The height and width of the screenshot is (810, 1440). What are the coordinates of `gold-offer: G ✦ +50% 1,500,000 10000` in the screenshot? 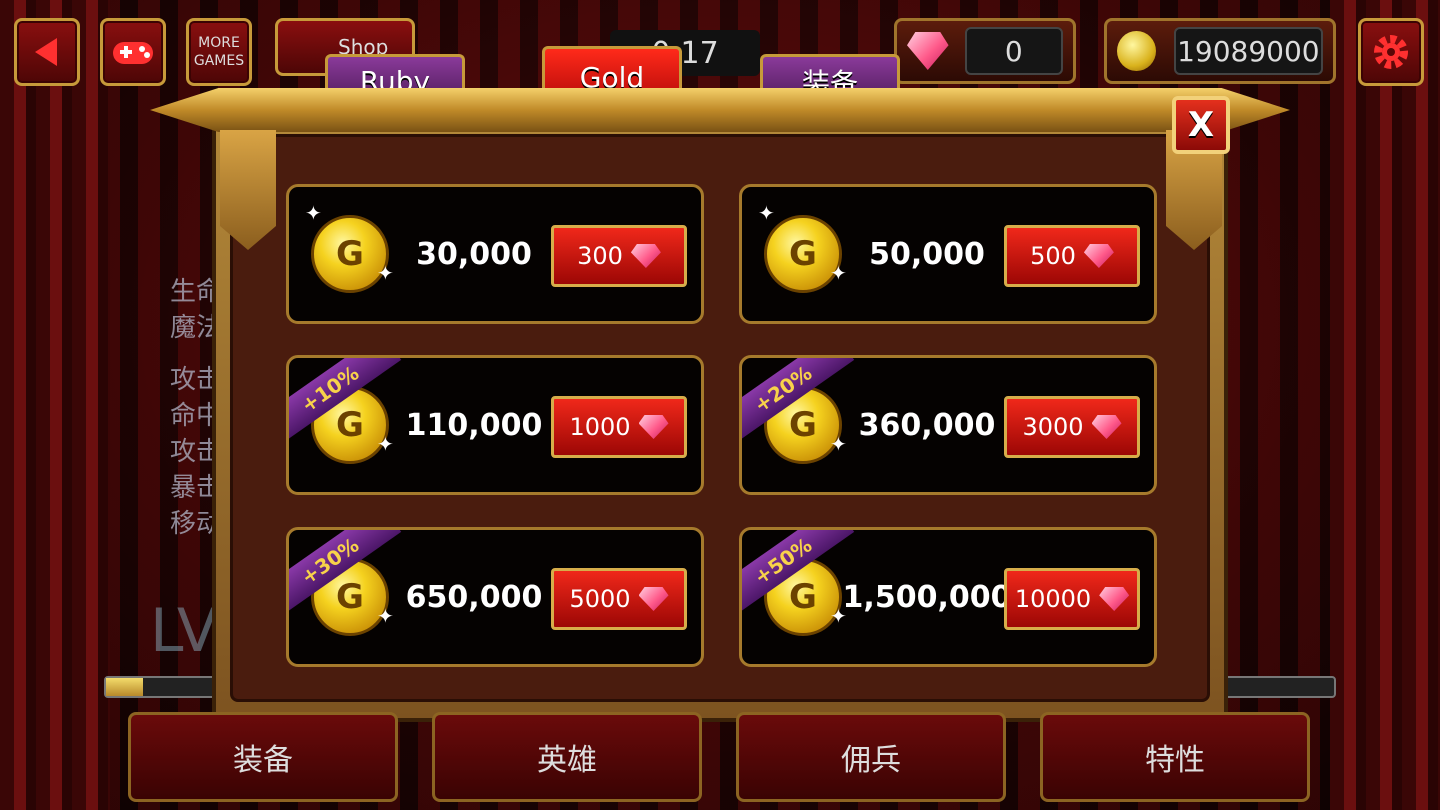 It's located at (948, 597).